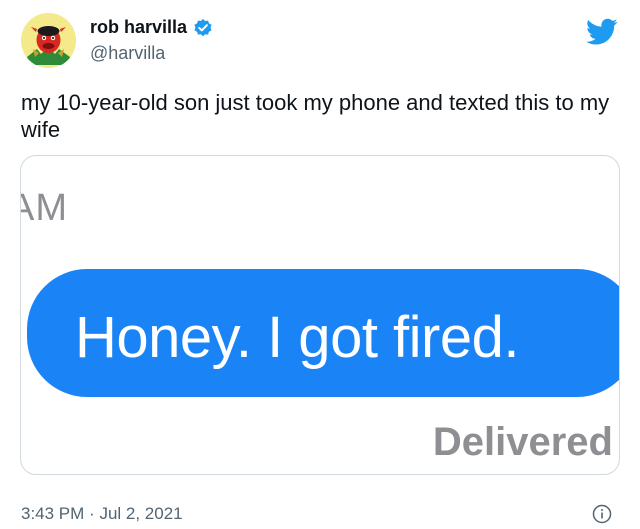 The image size is (640, 529). Describe the element at coordinates (44, 208) in the screenshot. I see `message-time-fragment: AM` at that location.